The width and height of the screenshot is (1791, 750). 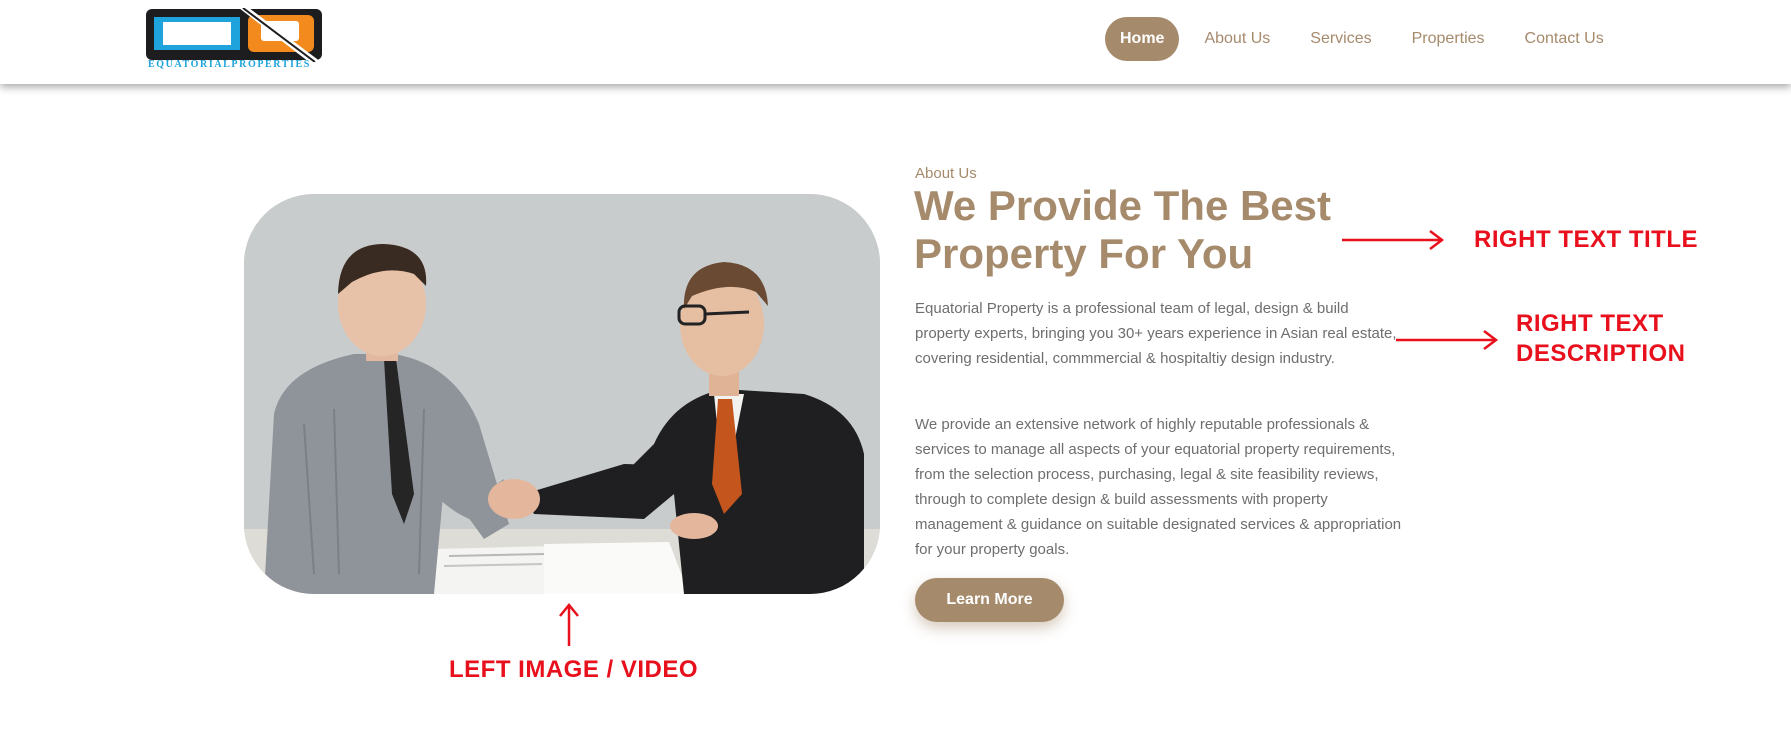 What do you see at coordinates (1590, 323) in the screenshot?
I see `annotation-right-description-line-1: RIGHT TEXT` at bounding box center [1590, 323].